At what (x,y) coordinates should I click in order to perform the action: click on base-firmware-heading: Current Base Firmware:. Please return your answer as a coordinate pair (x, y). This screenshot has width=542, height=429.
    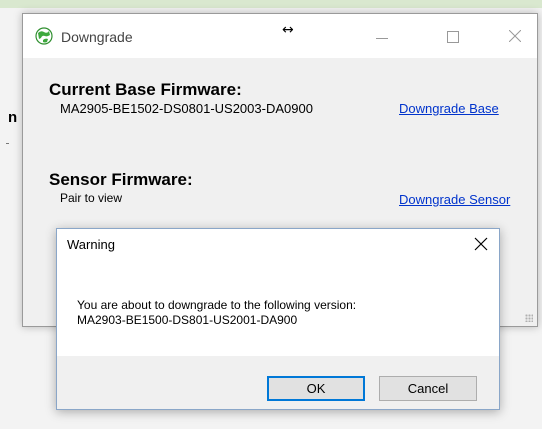
    Looking at the image, I should click on (145, 89).